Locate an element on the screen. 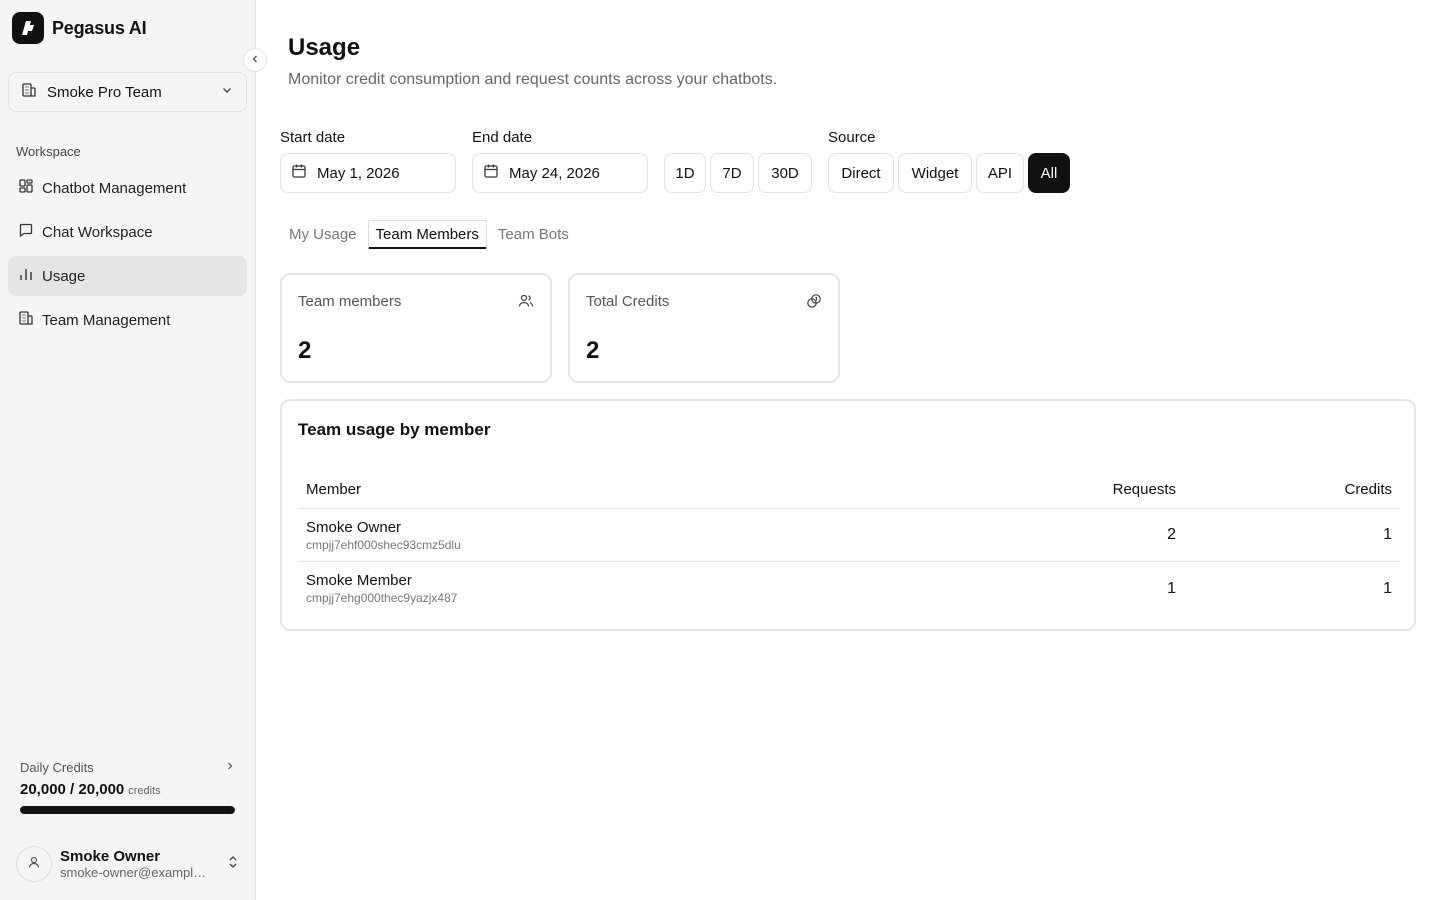 The width and height of the screenshot is (1440, 900). usage-tabs: My Usage Team Members Team Bots is located at coordinates (429, 234).